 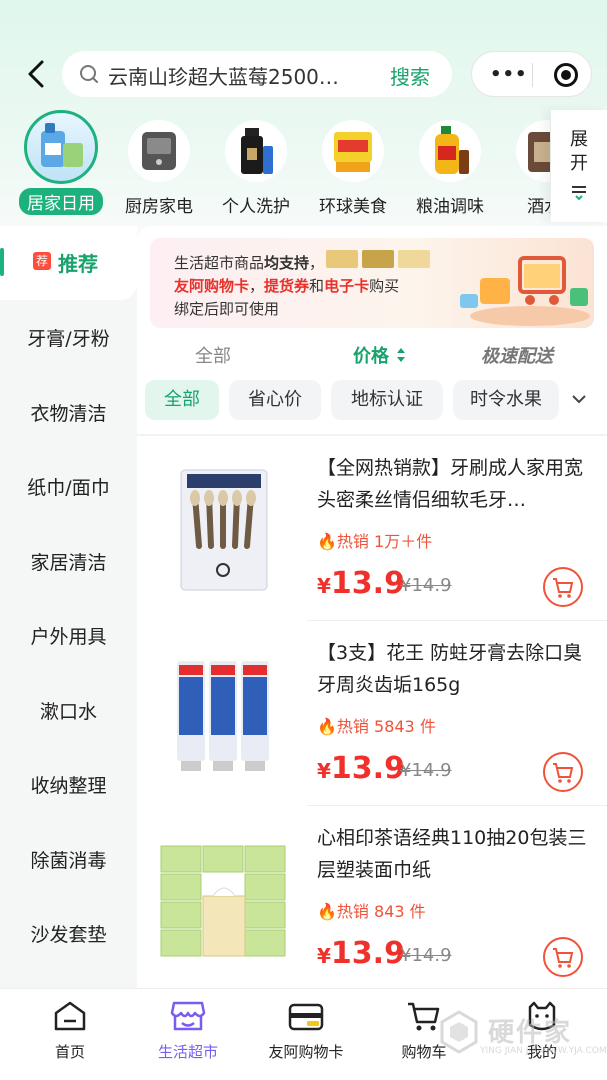 I want to click on sidebar-item-tissue: 纸巾/面巾, so click(x=68, y=486).